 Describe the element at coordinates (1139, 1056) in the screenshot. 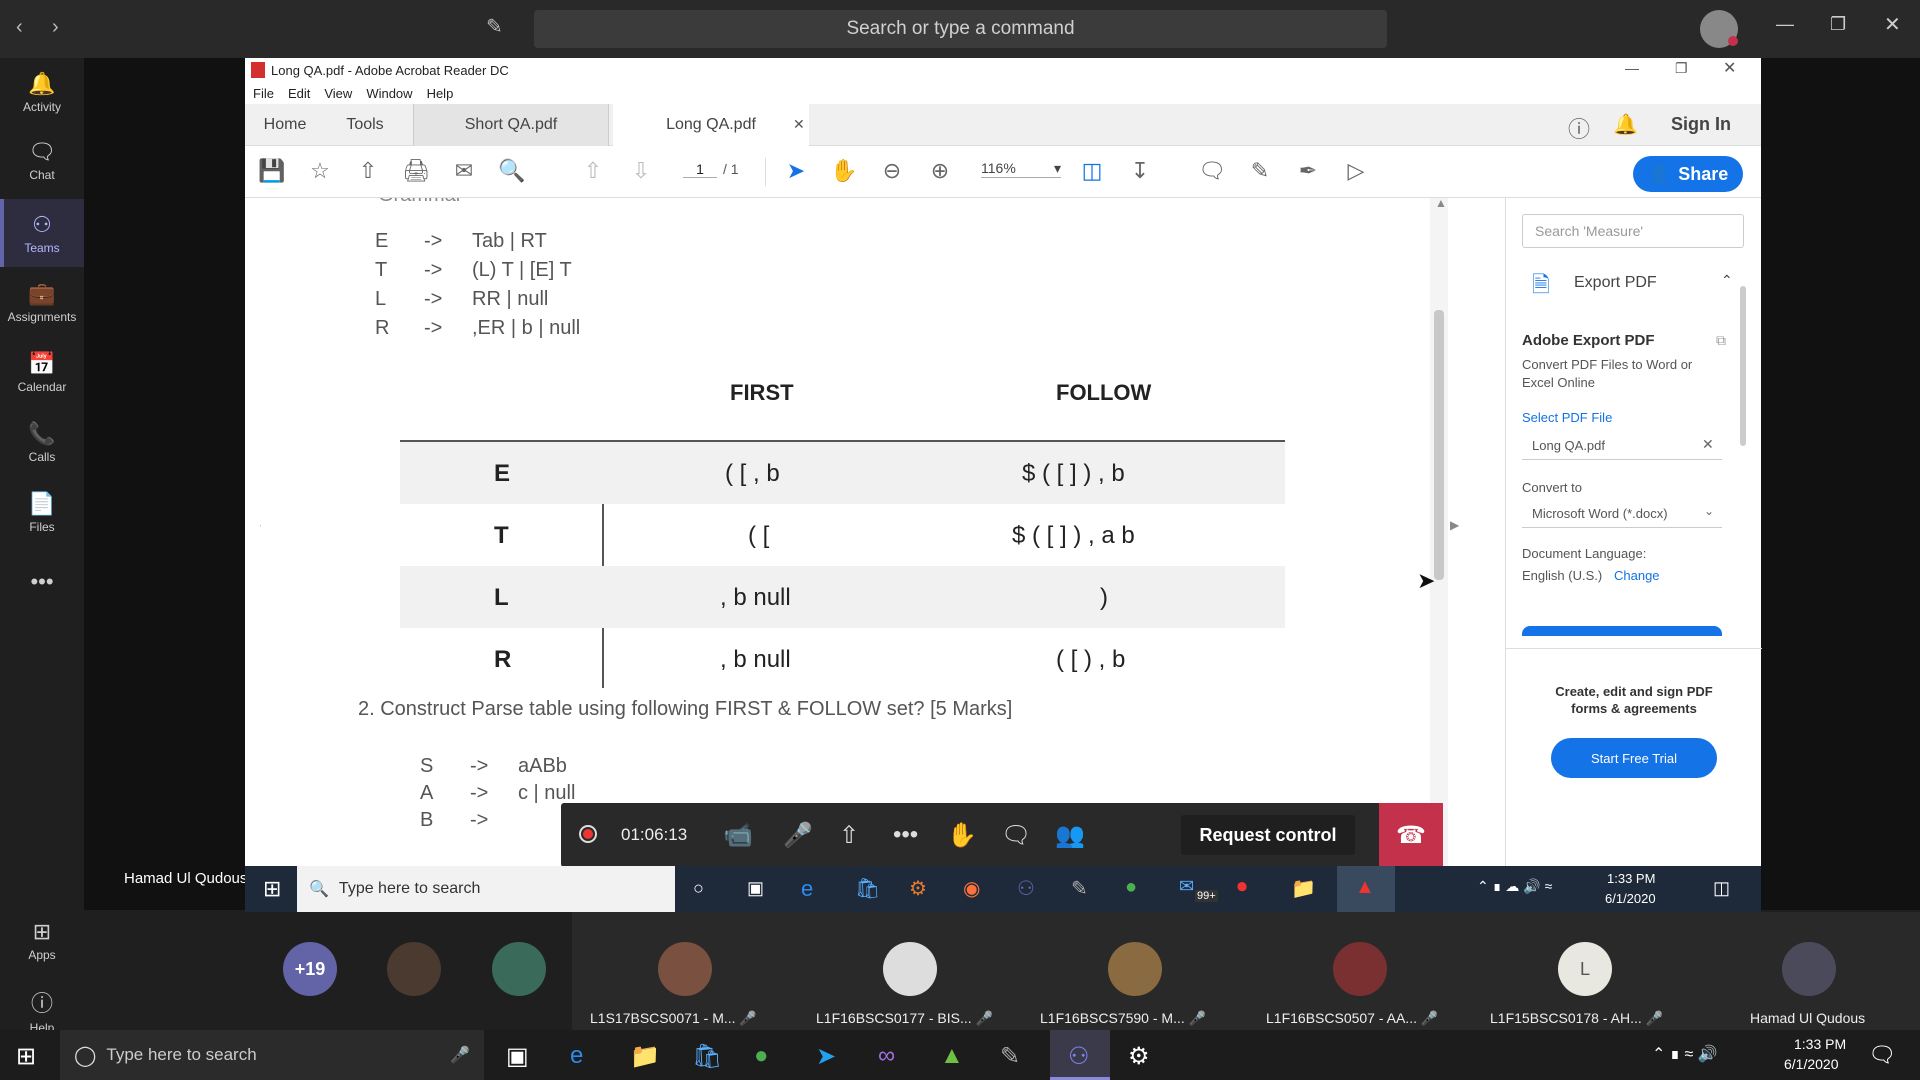

I see `settings-gear-icon: ⚙` at that location.